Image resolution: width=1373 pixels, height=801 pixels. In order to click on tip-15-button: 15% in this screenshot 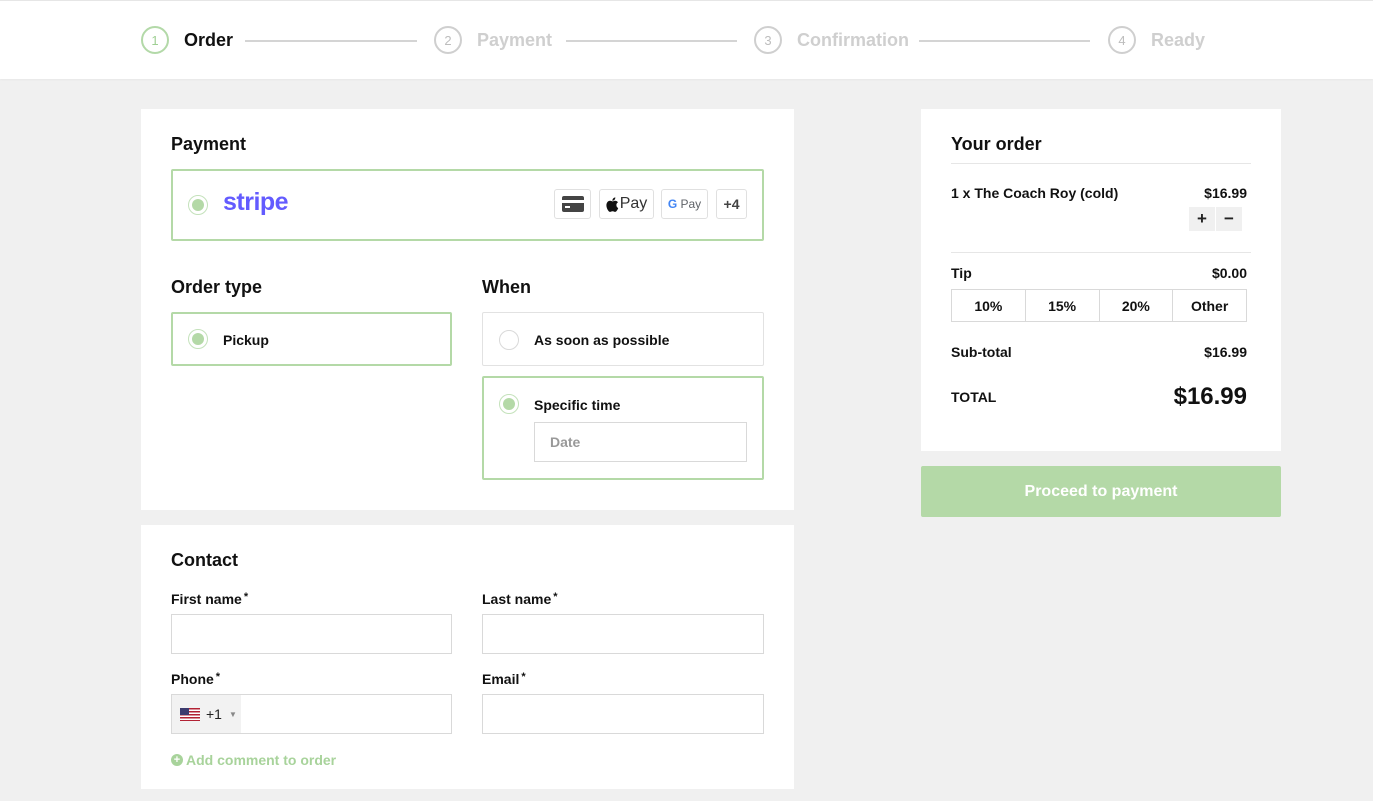, I will do `click(1063, 305)`.